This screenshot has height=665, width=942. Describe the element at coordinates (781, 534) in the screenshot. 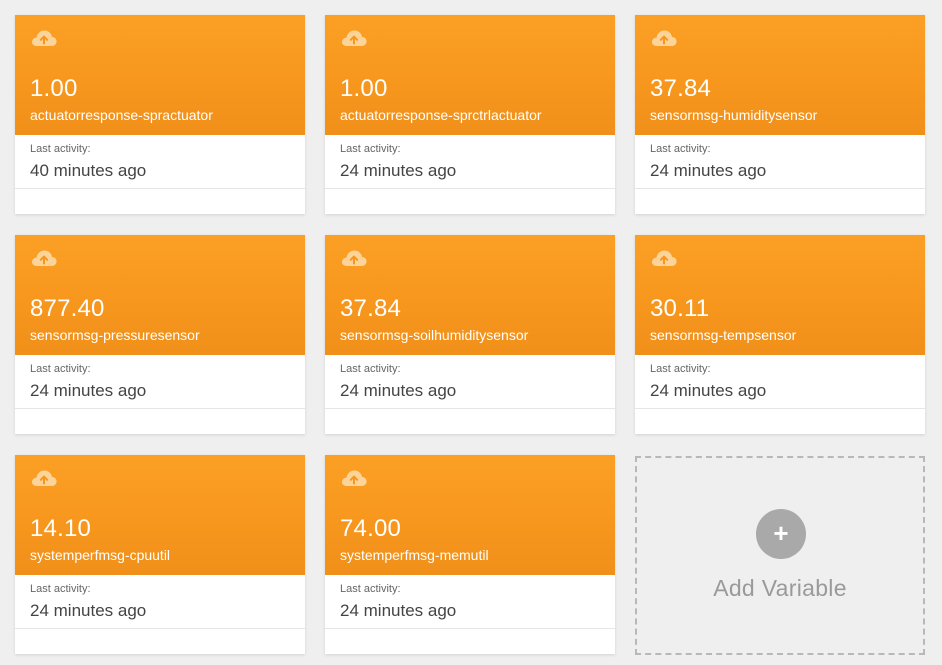

I see `plus-icon: +` at that location.